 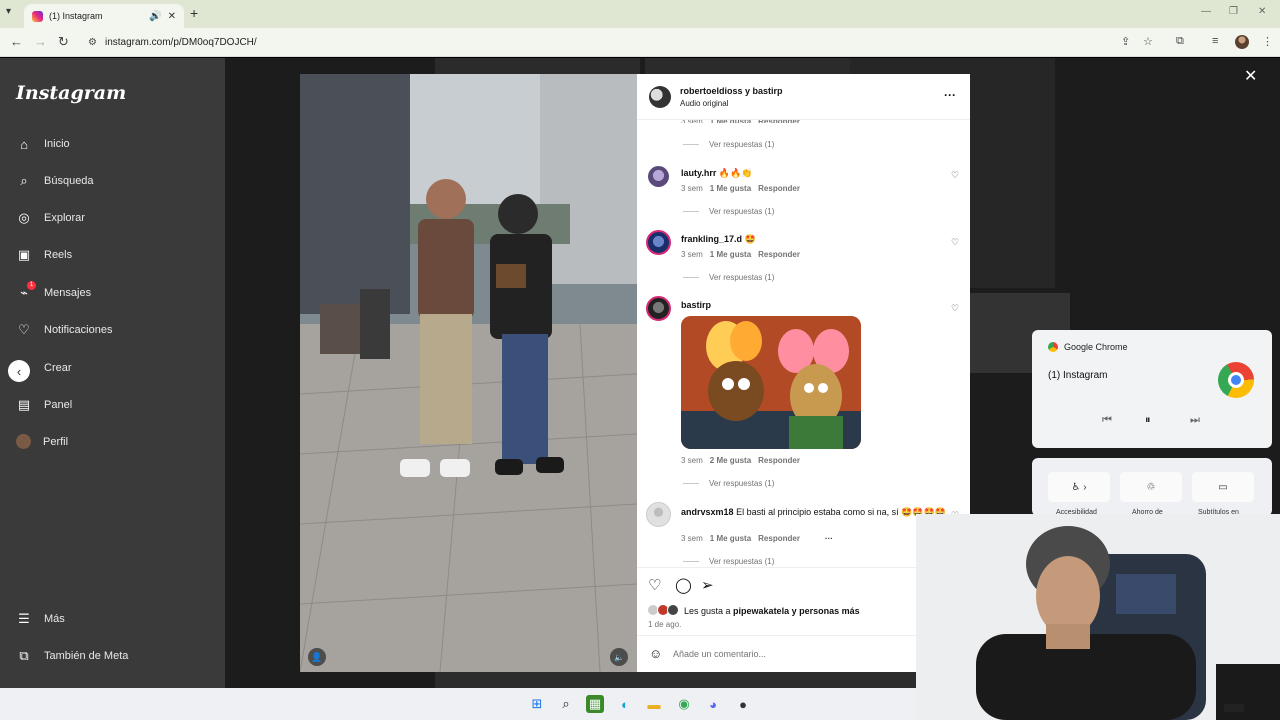 I want to click on chrome-menu-icon: ⋮, so click(x=1267, y=41).